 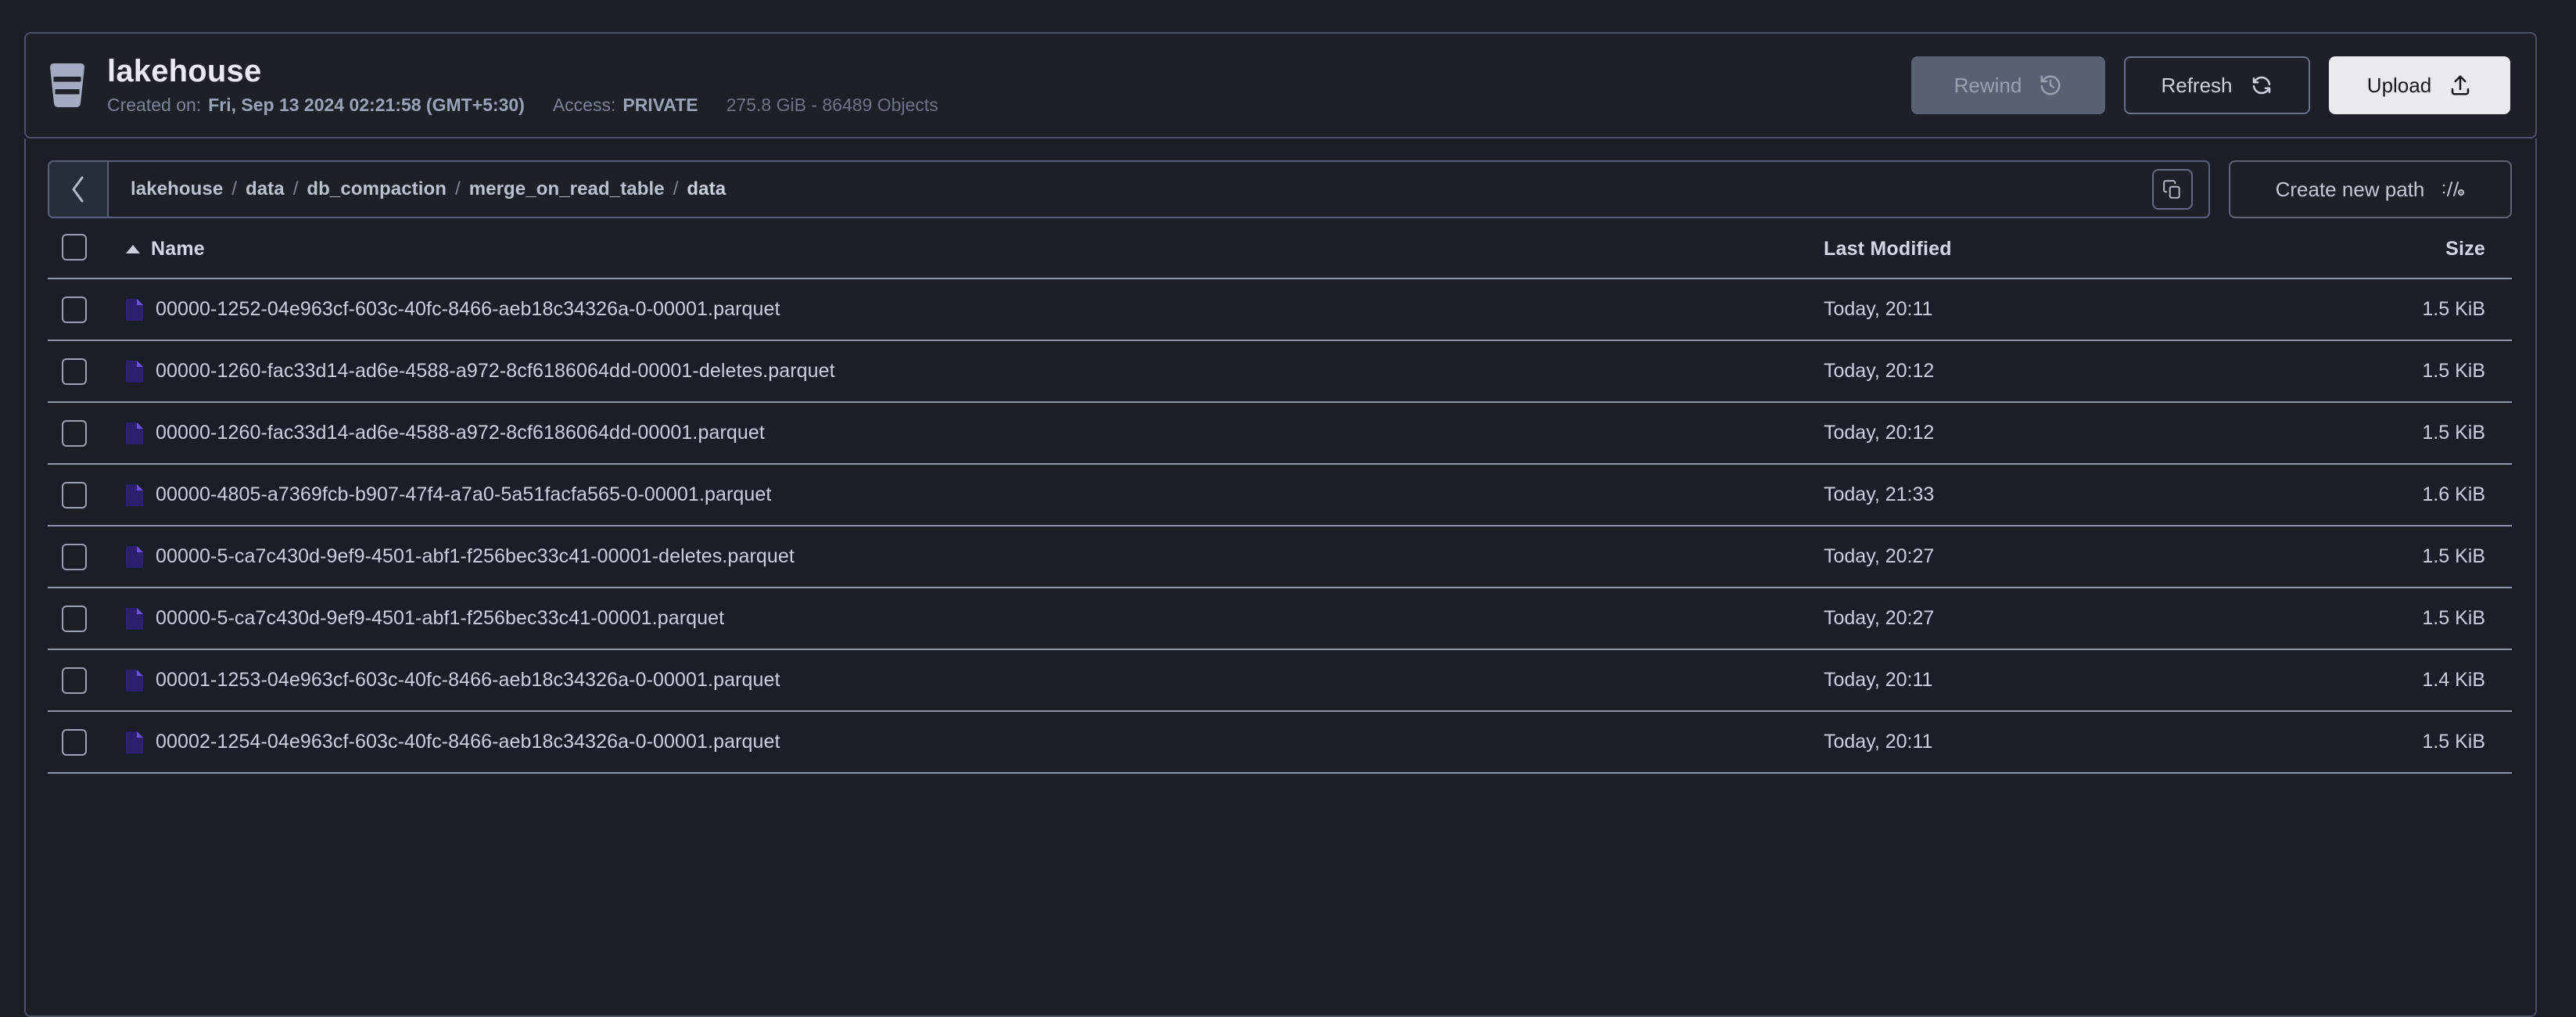 I want to click on table-header-row: Name Last Modified Size, so click(x=1280, y=256).